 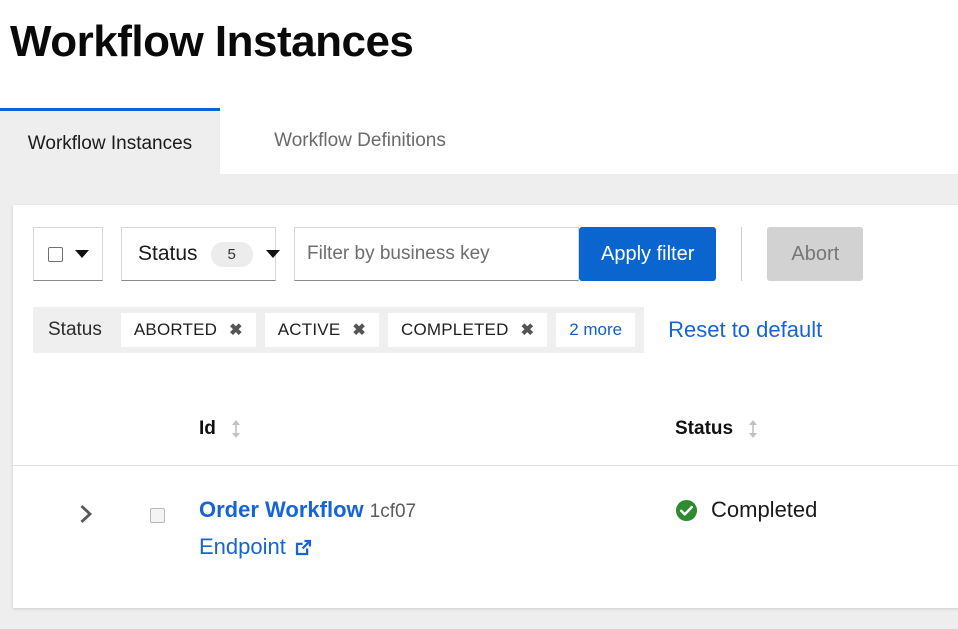 I want to click on chip-label: ACTIVE, so click(x=309, y=329).